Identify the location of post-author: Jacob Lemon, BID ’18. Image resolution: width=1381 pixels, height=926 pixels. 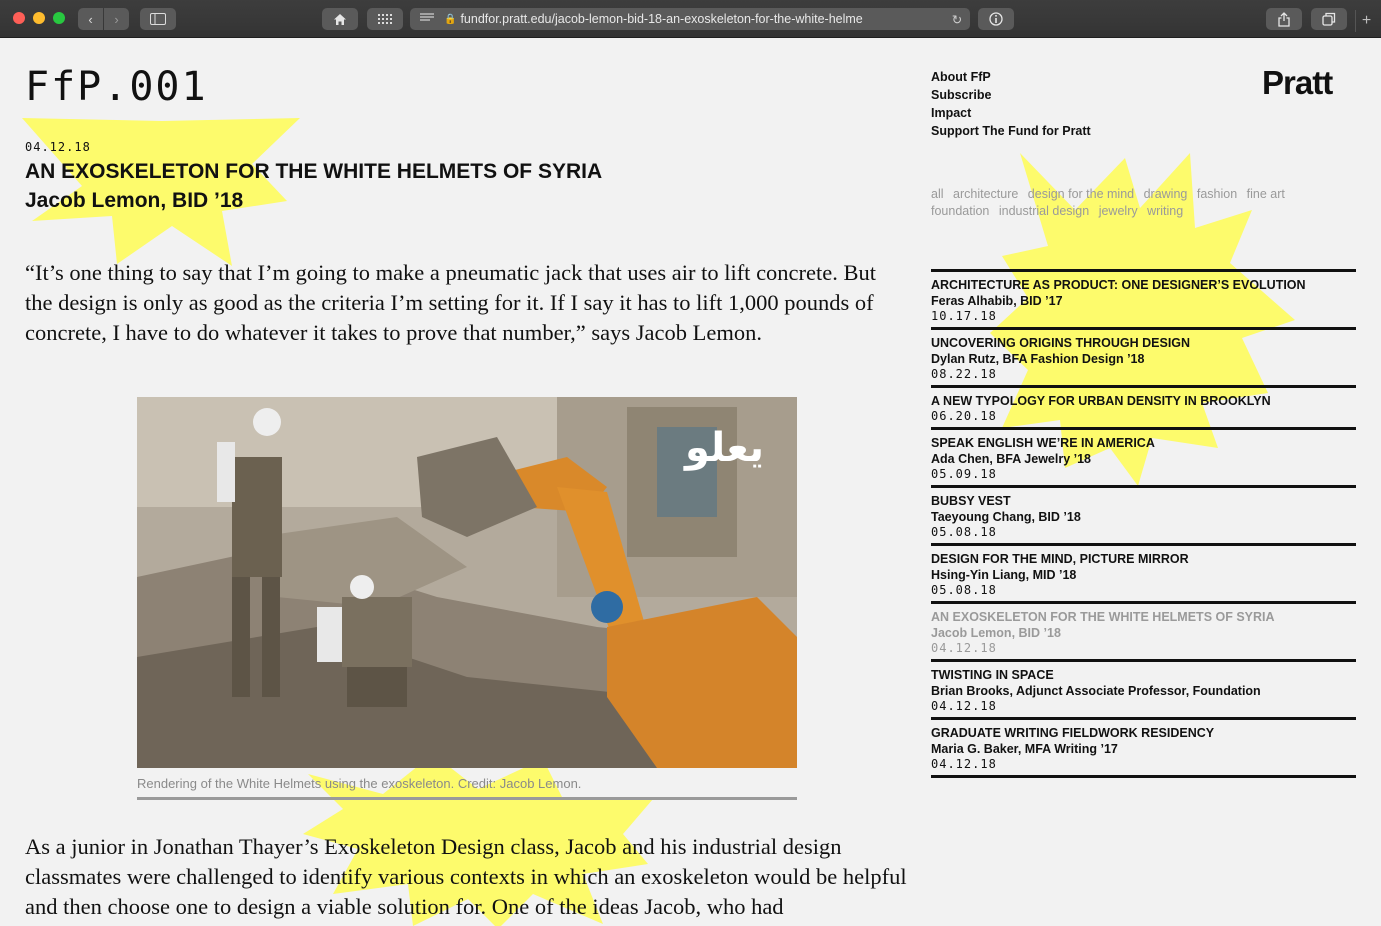
(996, 633).